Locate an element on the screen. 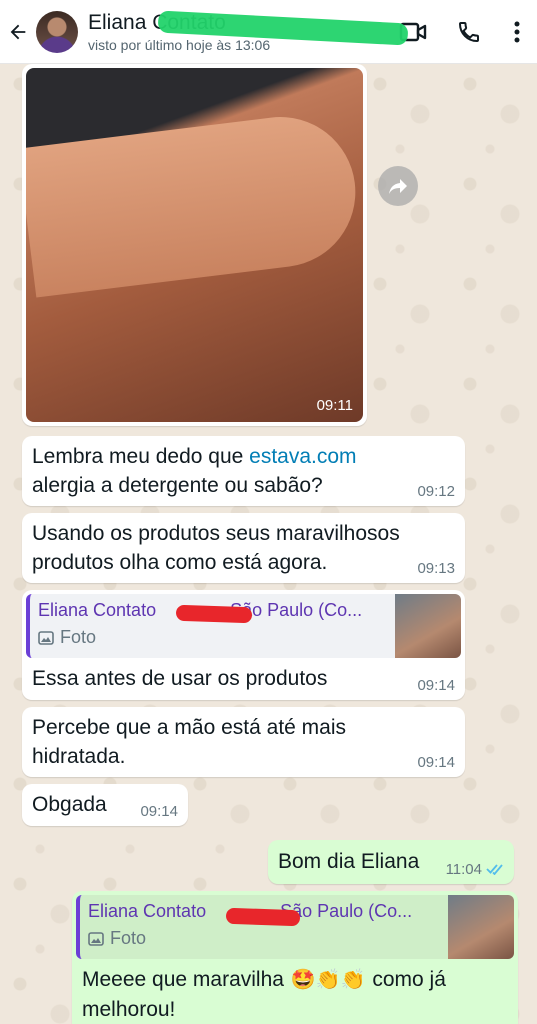  message-time: 11:04 is located at coordinates (463, 869).